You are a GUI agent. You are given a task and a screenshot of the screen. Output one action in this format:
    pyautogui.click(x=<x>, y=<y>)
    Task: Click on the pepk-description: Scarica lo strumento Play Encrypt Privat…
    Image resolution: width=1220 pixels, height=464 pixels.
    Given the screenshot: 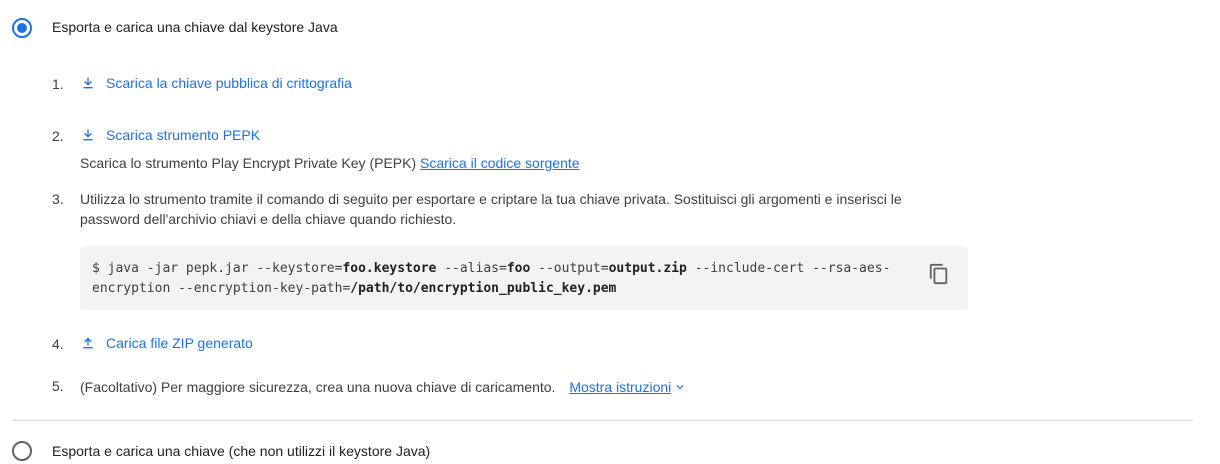 What is the action you would take?
    pyautogui.click(x=330, y=163)
    